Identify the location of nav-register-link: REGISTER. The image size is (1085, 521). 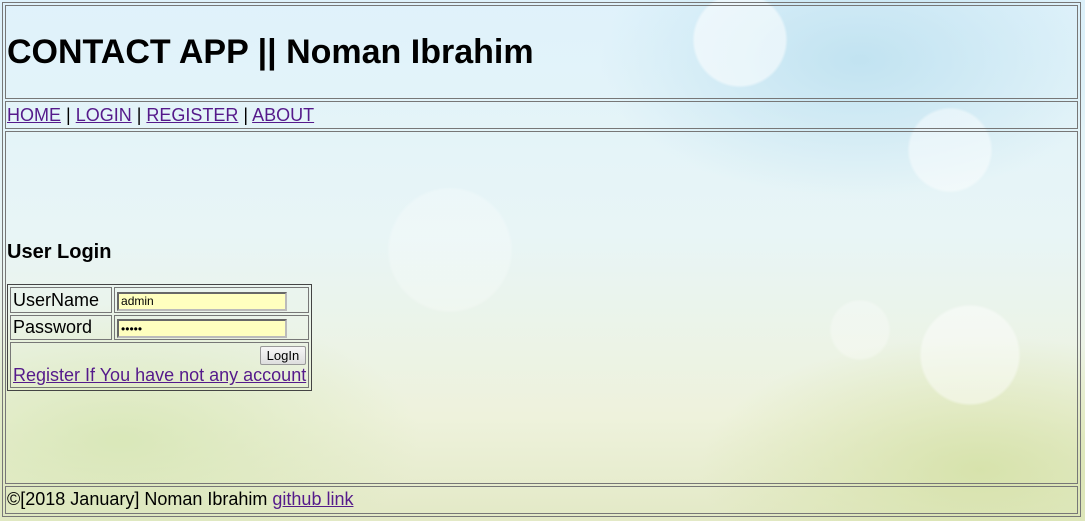
(192, 115).